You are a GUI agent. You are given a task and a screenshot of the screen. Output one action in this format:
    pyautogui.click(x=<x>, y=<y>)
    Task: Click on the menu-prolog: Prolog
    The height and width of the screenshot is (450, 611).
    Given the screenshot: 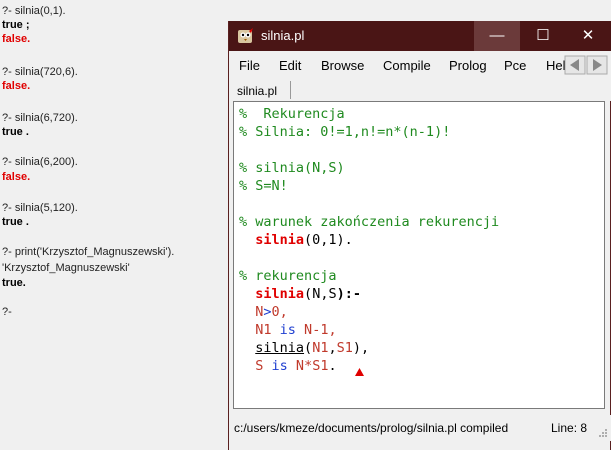 What is the action you would take?
    pyautogui.click(x=468, y=65)
    